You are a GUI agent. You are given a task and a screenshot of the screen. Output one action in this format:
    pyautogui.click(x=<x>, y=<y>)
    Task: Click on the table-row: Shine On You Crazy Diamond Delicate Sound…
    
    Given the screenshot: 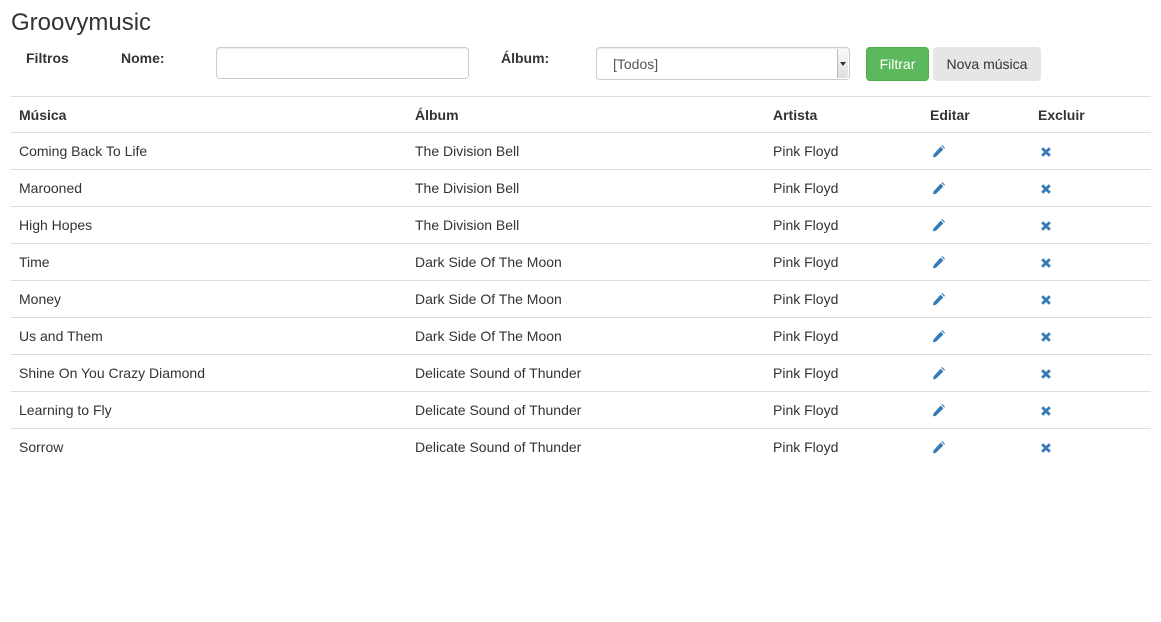 What is the action you would take?
    pyautogui.click(x=581, y=373)
    